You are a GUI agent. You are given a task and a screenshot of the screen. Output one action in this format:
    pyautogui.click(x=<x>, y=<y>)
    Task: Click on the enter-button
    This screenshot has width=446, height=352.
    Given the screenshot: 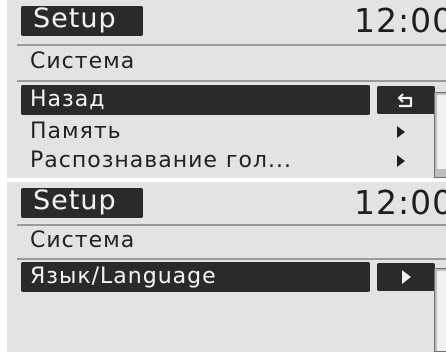 What is the action you would take?
    pyautogui.click(x=406, y=277)
    